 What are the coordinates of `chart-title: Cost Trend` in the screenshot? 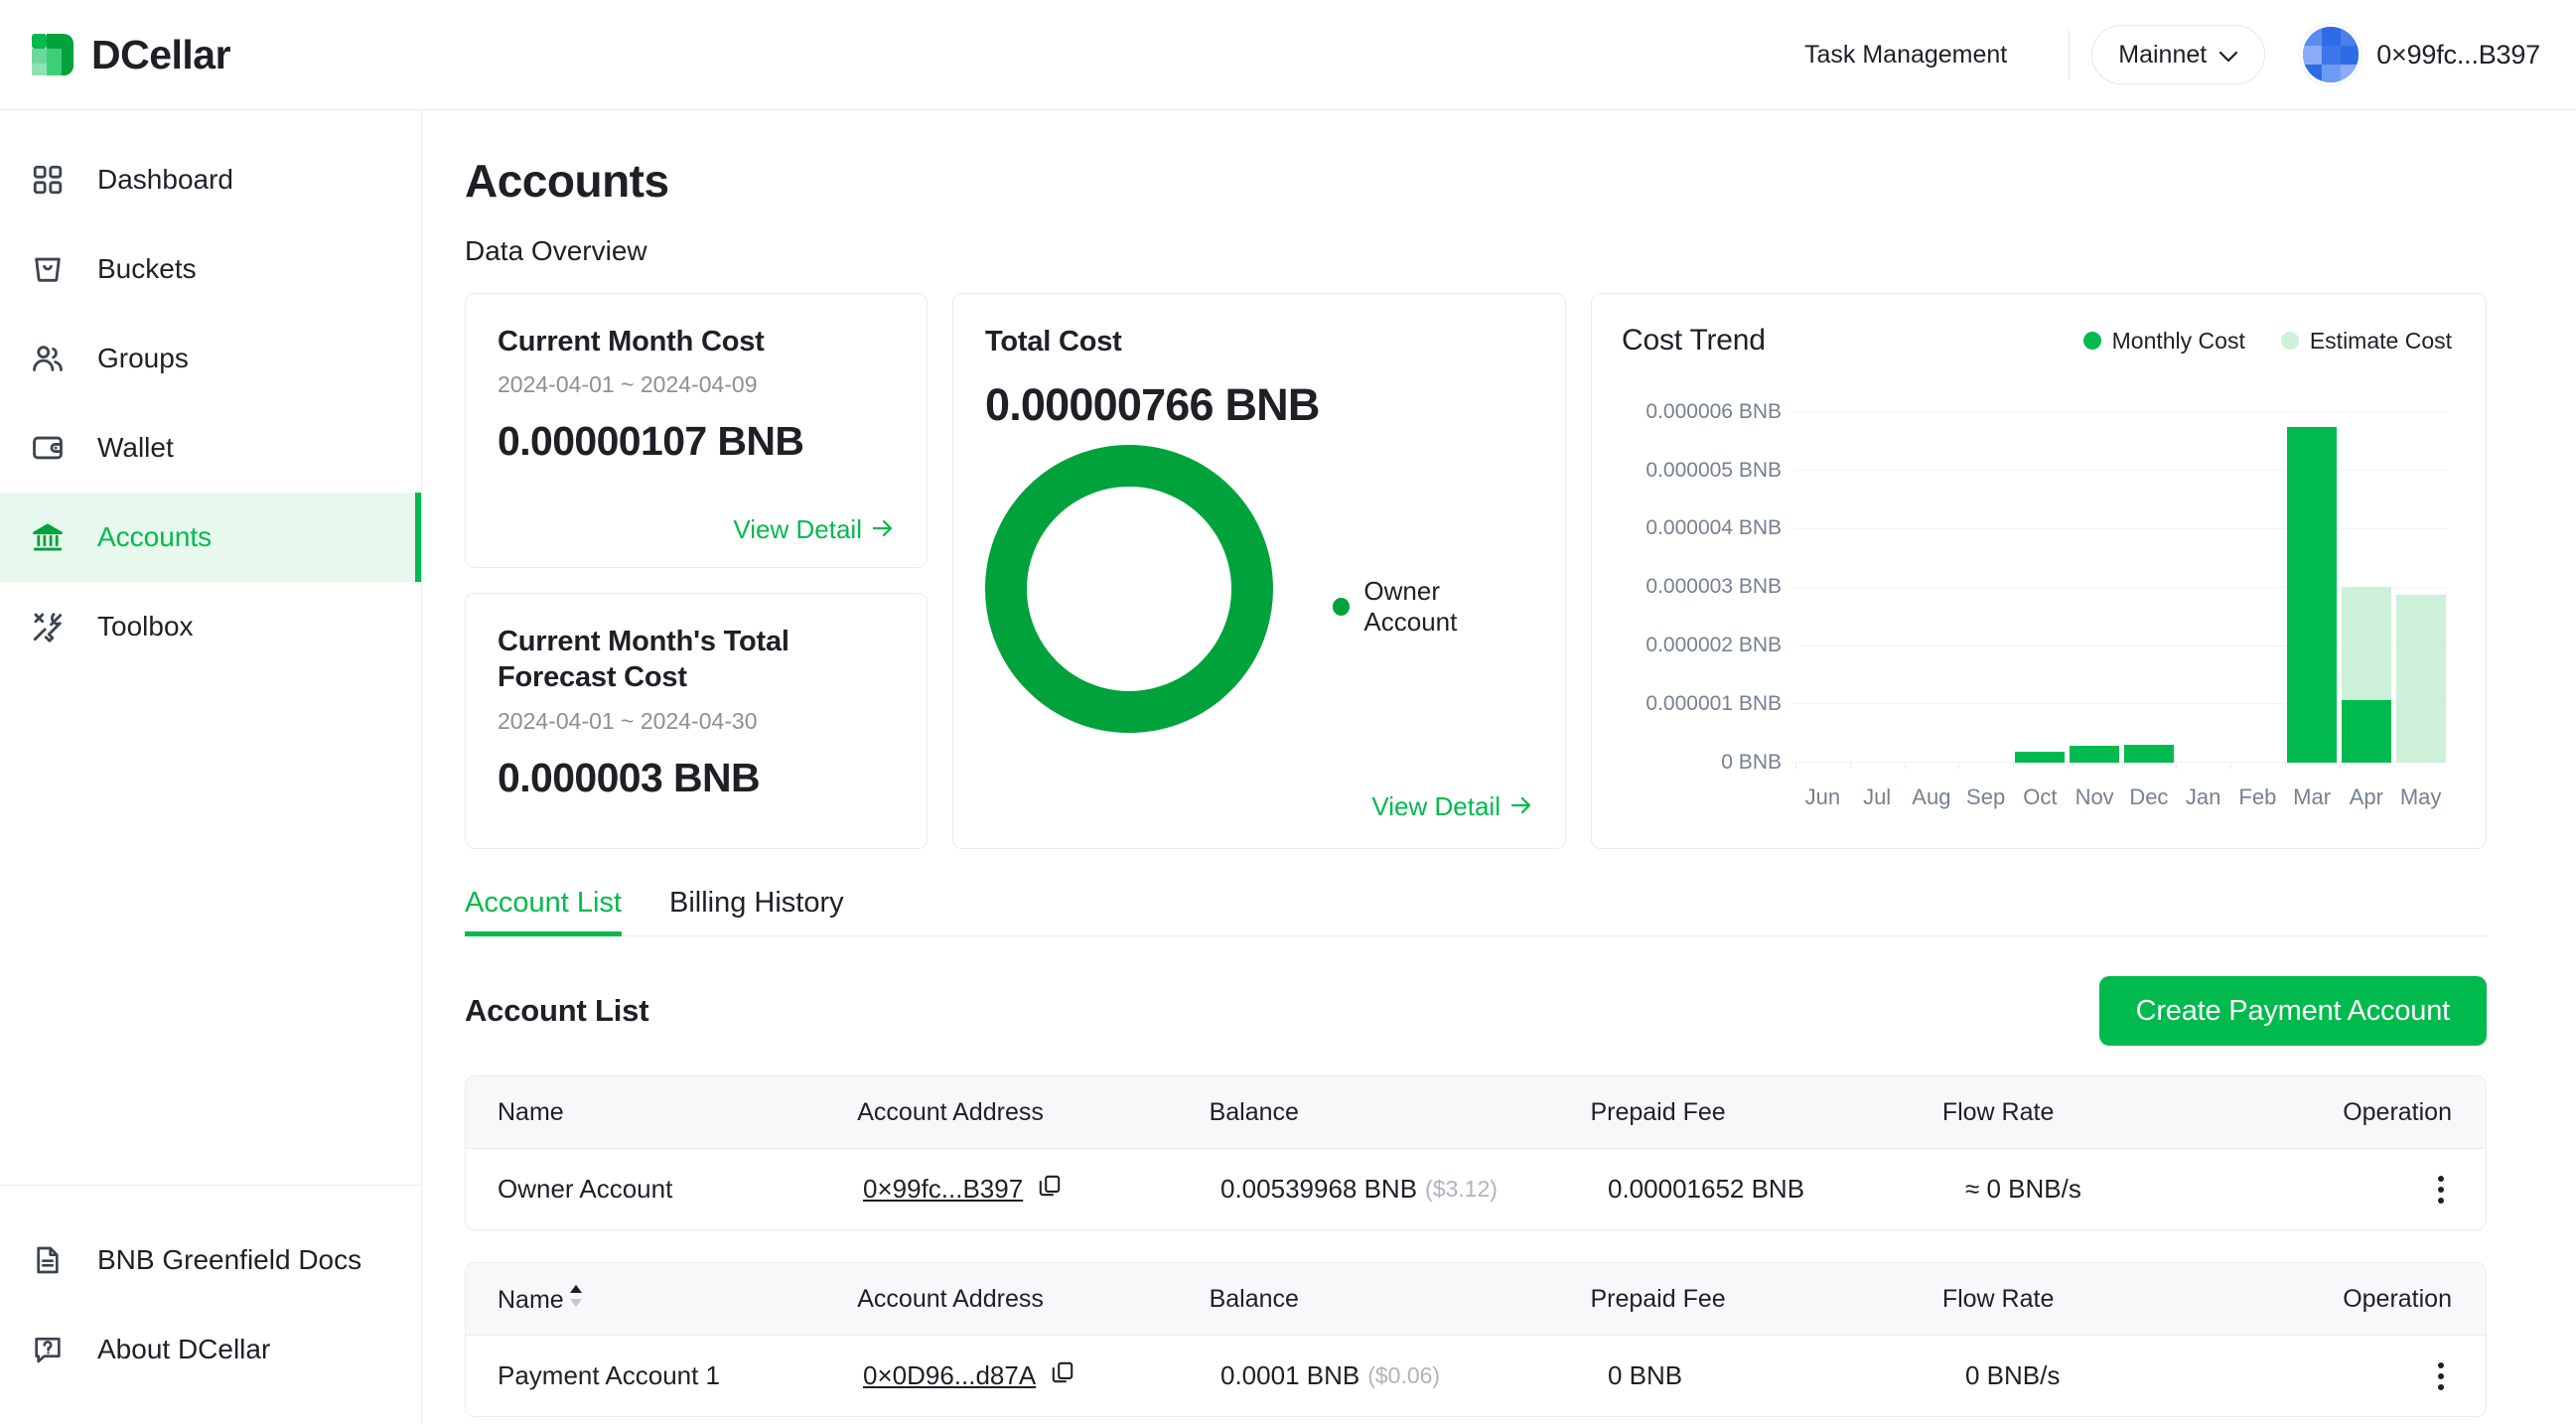 It's located at (1694, 340).